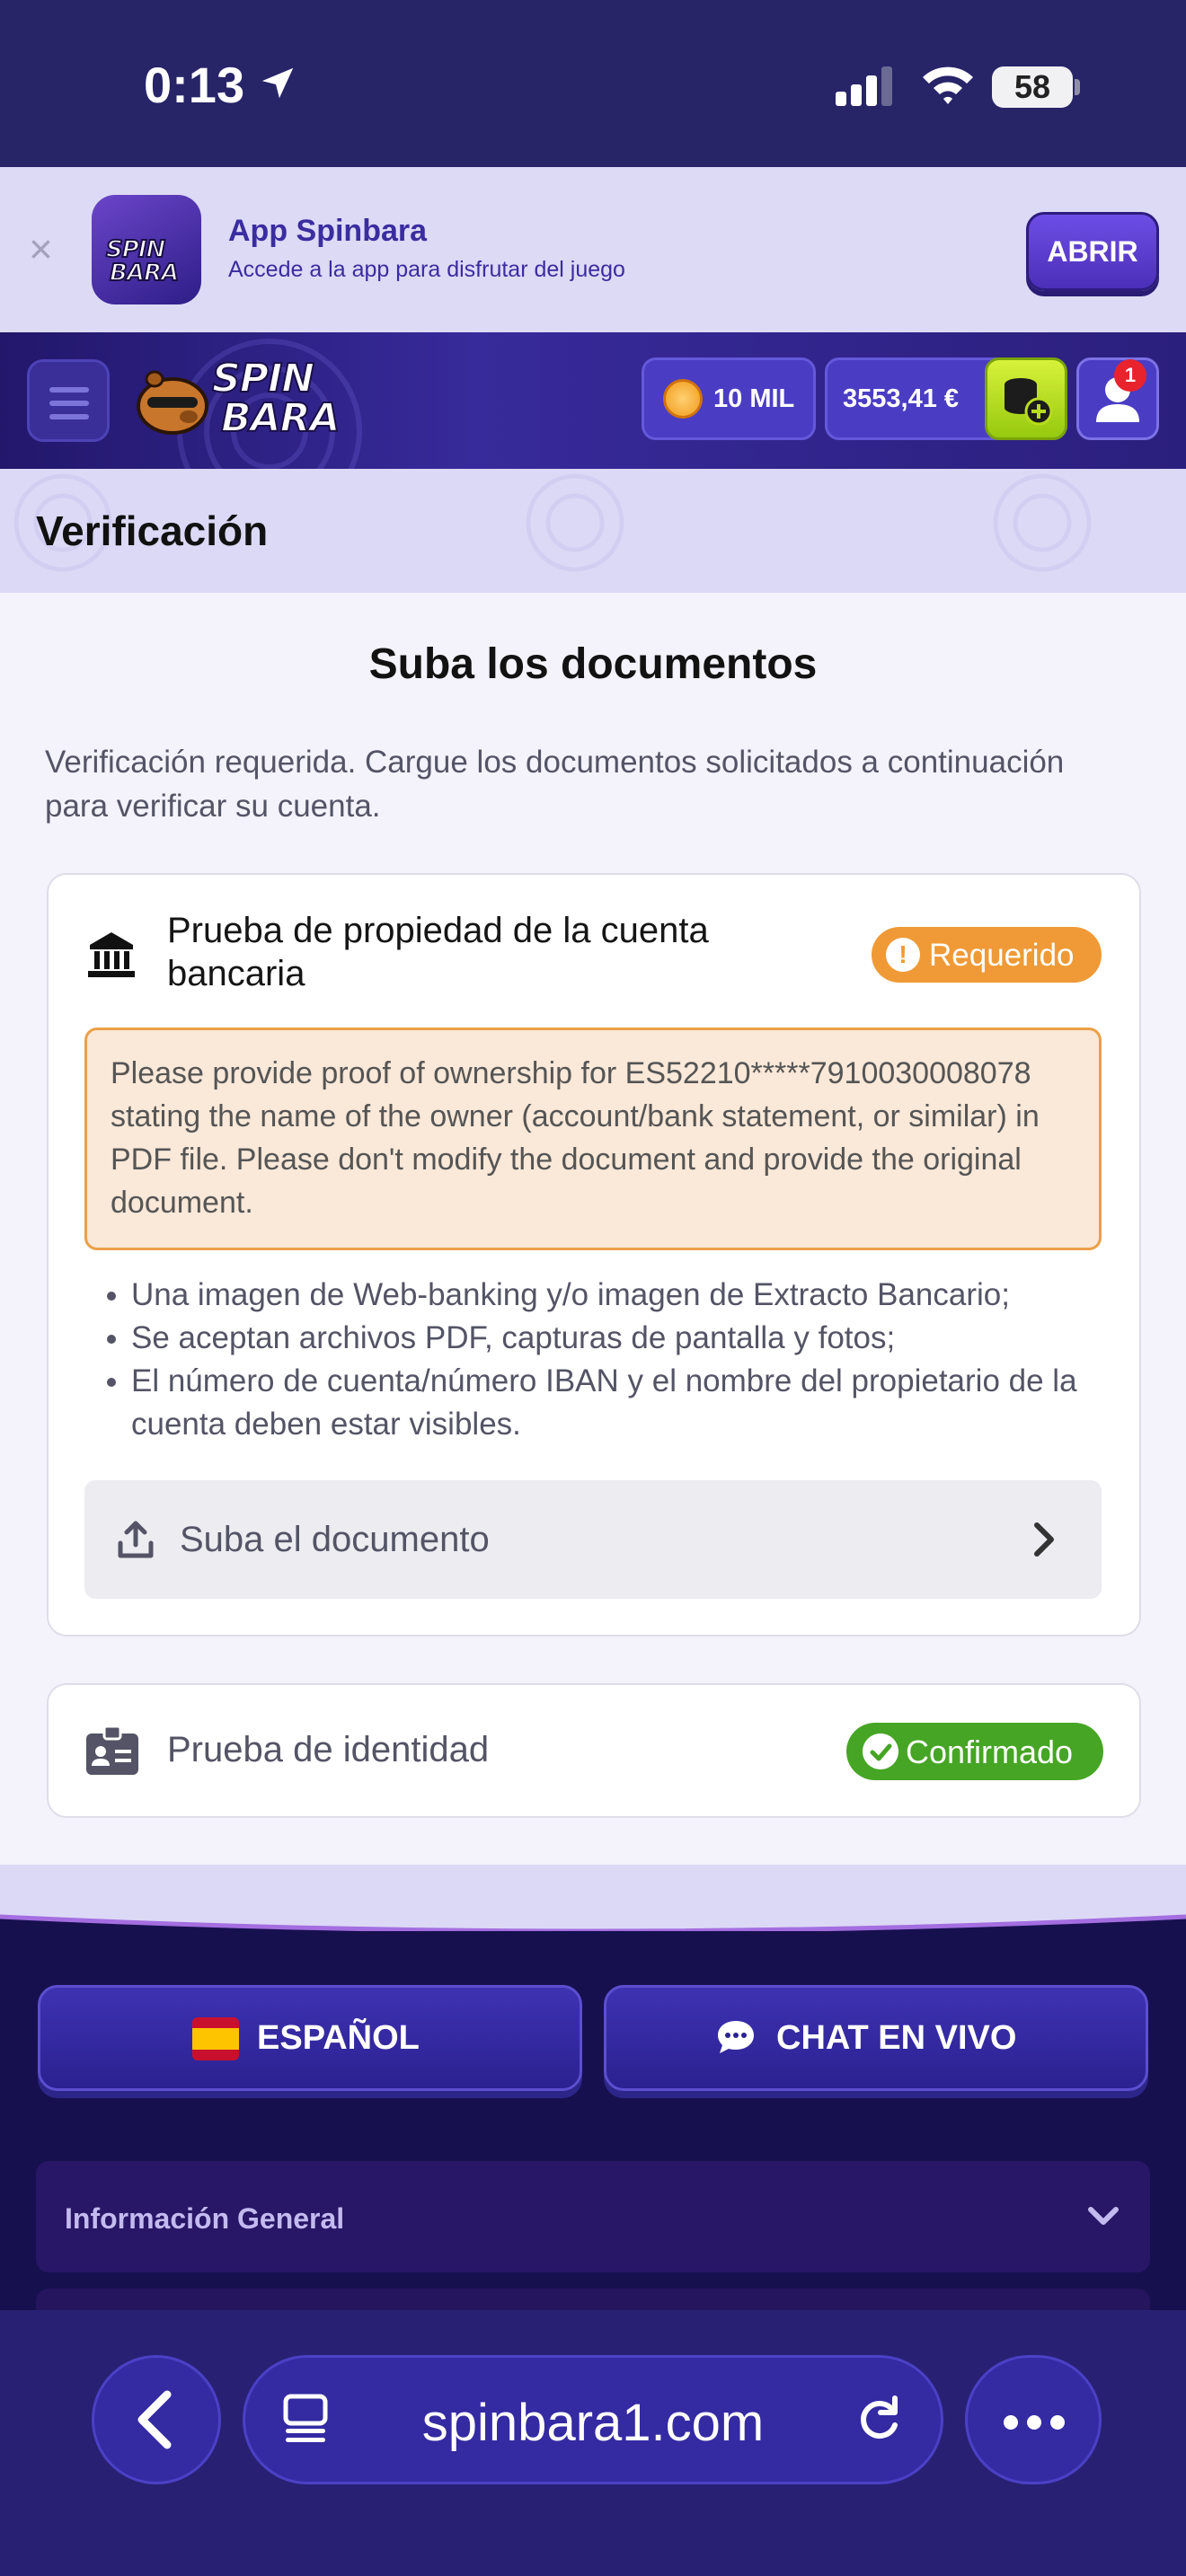 The width and height of the screenshot is (1186, 2576). I want to click on upload-icon, so click(136, 1539).